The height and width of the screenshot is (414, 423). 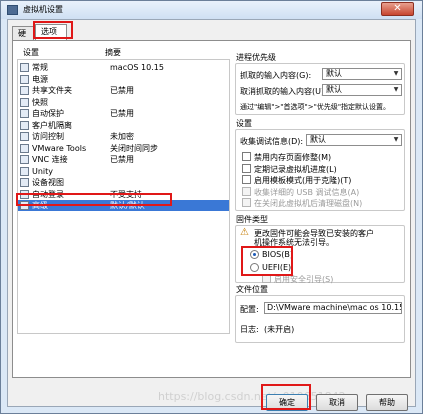 I want to click on warning-icon: ⚠, so click(x=244, y=232).